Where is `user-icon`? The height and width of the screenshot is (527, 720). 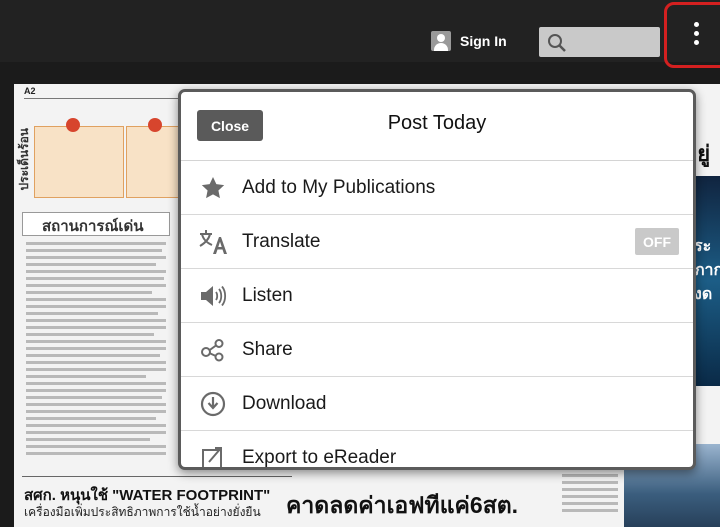
user-icon is located at coordinates (441, 41).